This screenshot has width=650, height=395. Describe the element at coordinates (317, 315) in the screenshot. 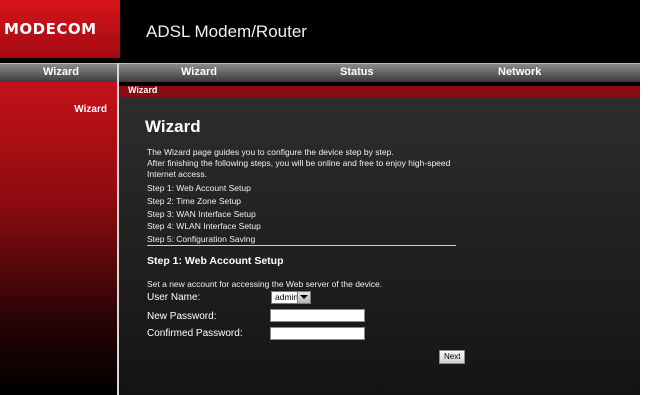

I see `new-password-input` at that location.